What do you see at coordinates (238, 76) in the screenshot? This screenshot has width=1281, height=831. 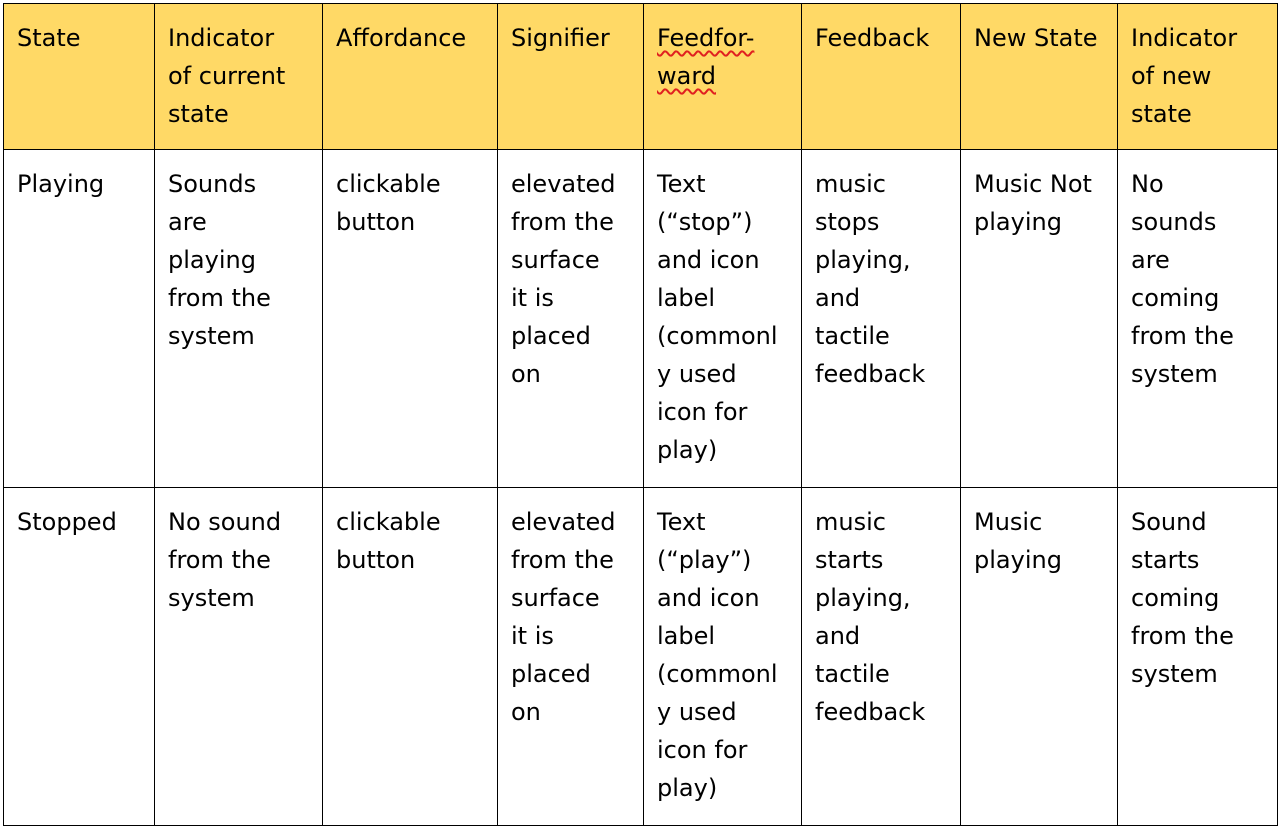 I see `header-cell-indicator-current: Indicator of current state` at bounding box center [238, 76].